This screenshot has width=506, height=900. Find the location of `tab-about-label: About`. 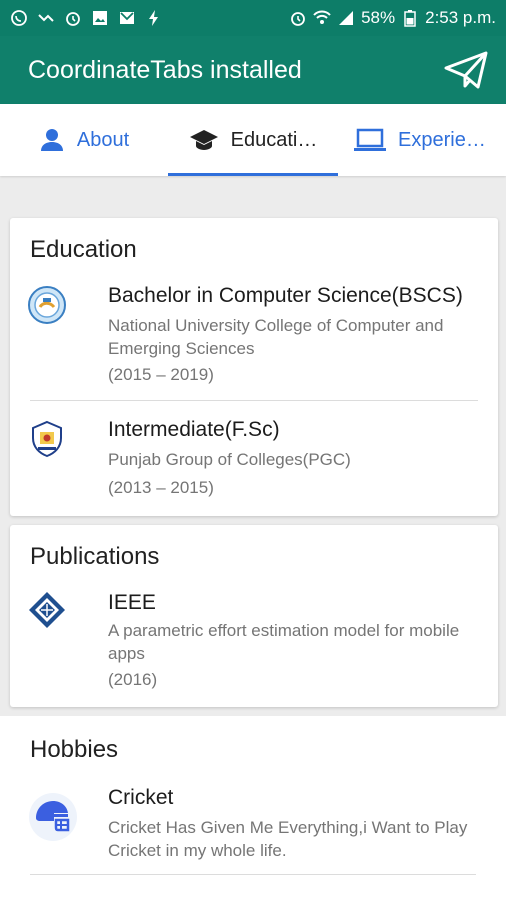

tab-about-label: About is located at coordinates (103, 139).